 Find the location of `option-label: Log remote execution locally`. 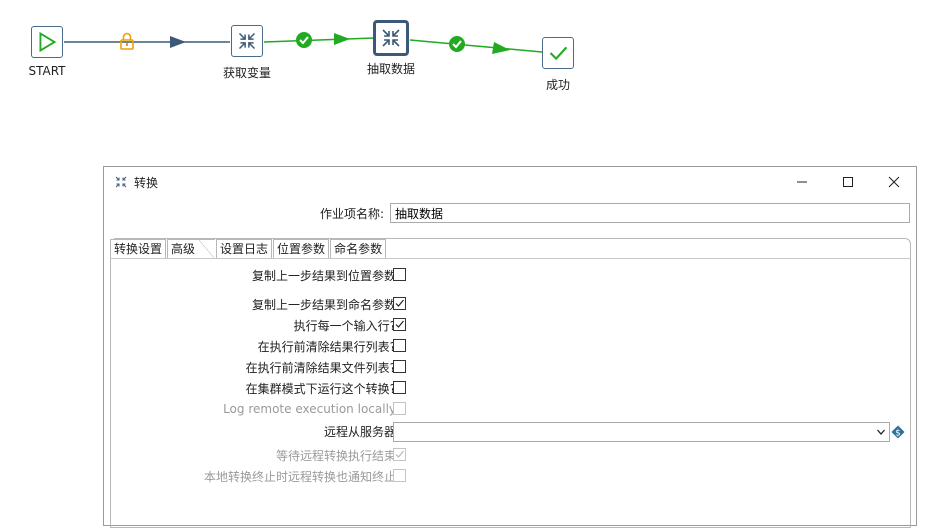

option-label: Log remote execution locally is located at coordinates (309, 409).